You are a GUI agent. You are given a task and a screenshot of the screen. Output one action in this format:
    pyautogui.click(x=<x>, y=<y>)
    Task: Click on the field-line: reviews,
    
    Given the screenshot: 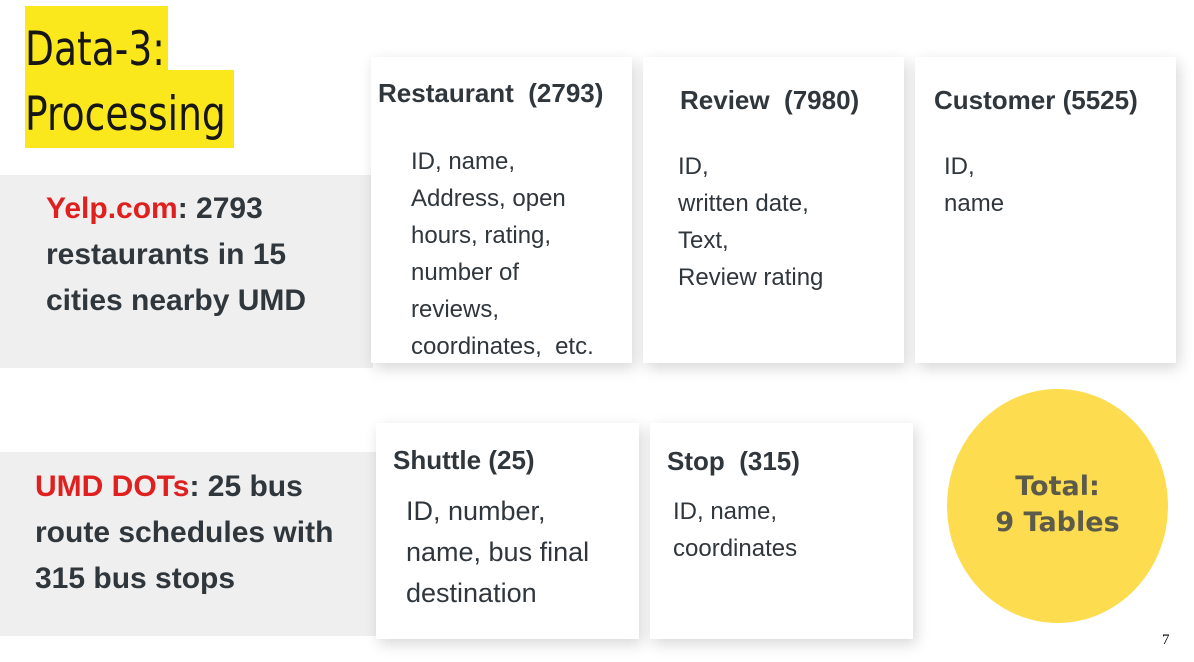 What is the action you would take?
    pyautogui.click(x=455, y=309)
    